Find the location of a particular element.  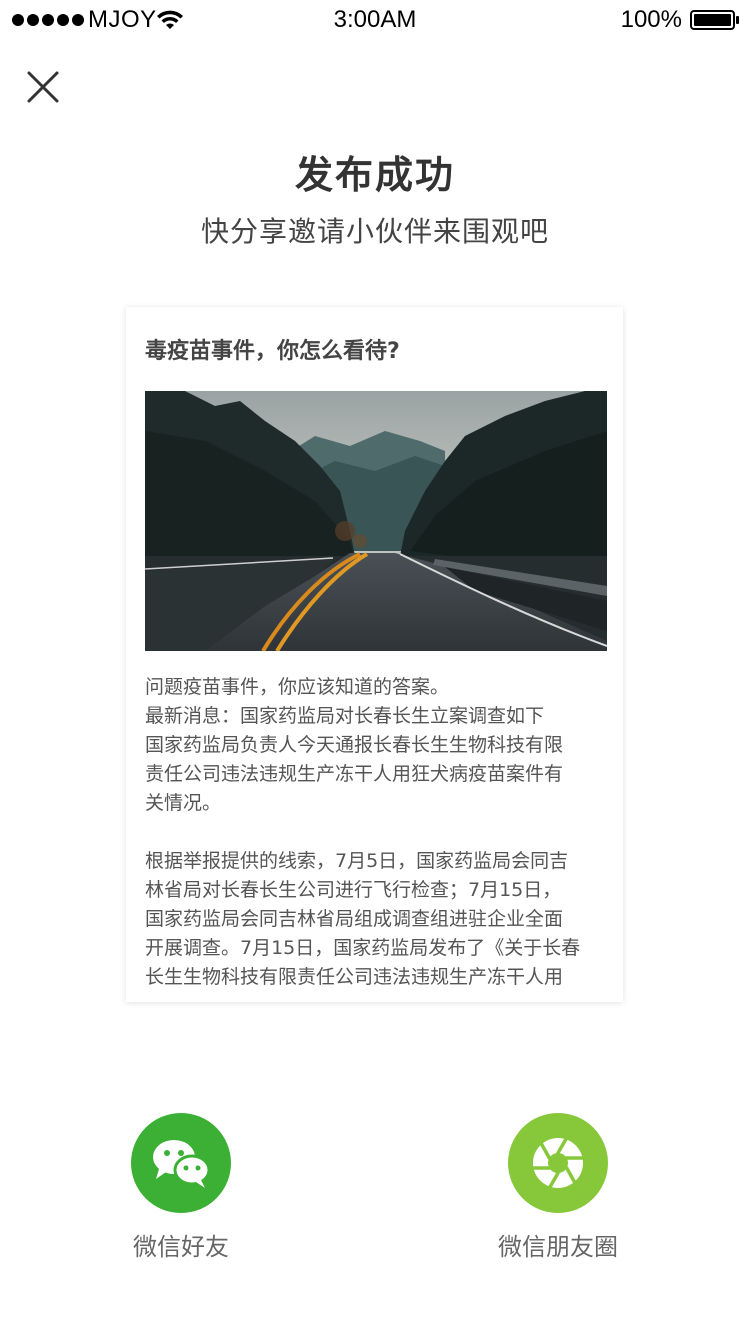

page-subtitle: 快分享邀请小伙伴来围观吧 is located at coordinates (374, 231).